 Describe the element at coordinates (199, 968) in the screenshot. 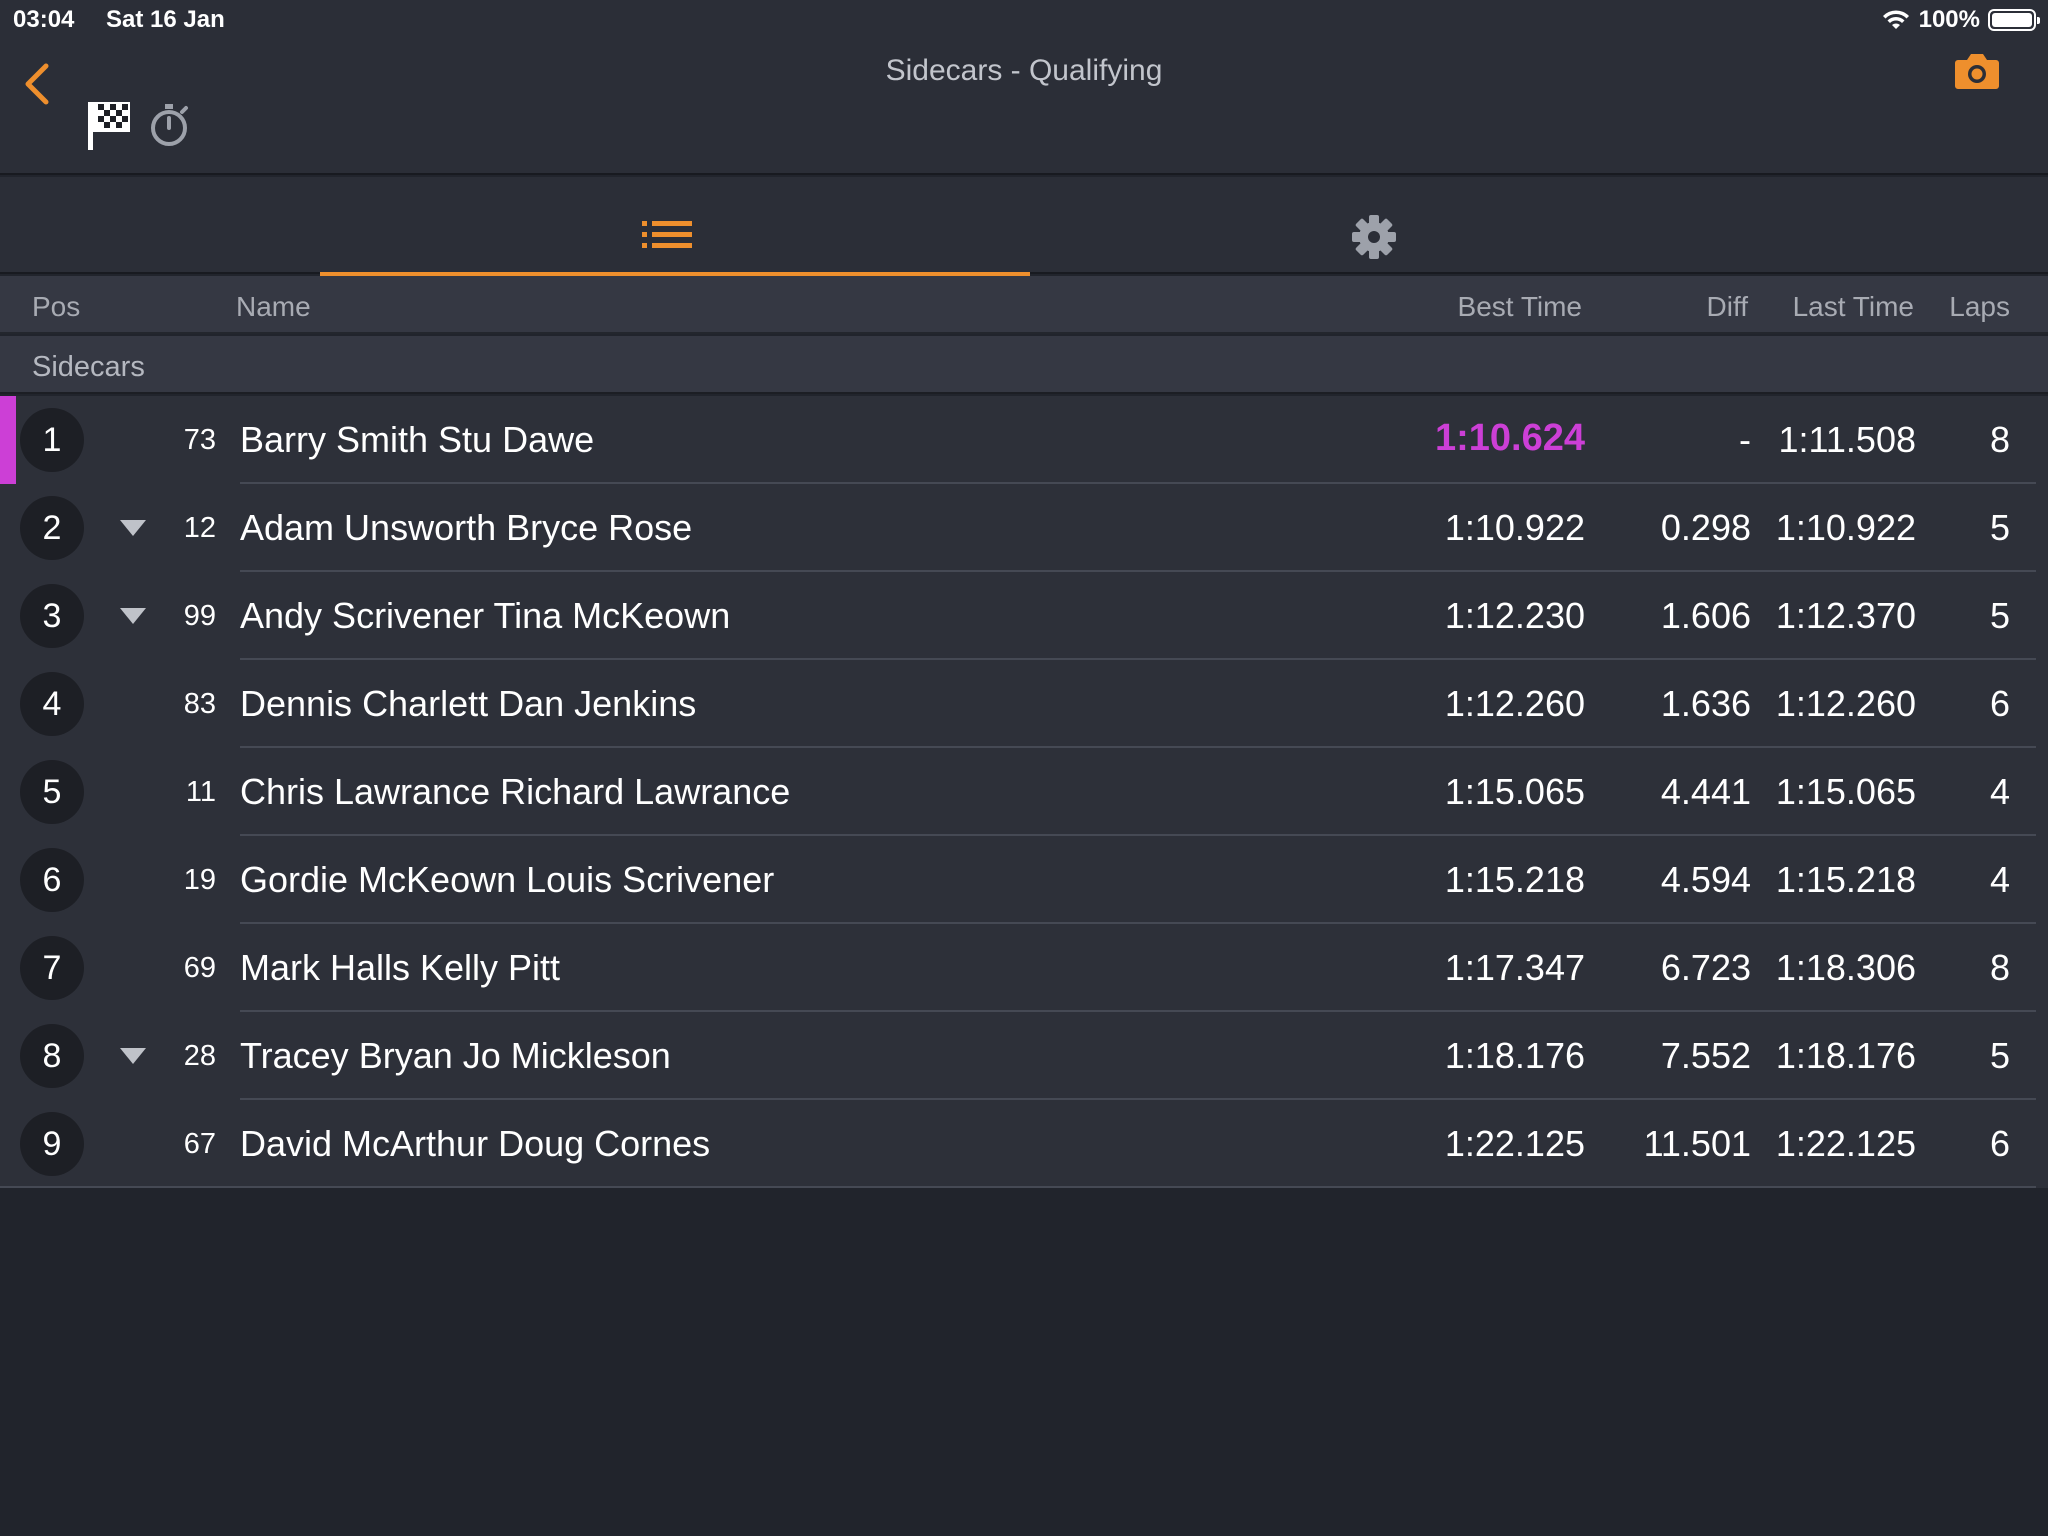

I see `competitor-number: 69` at that location.